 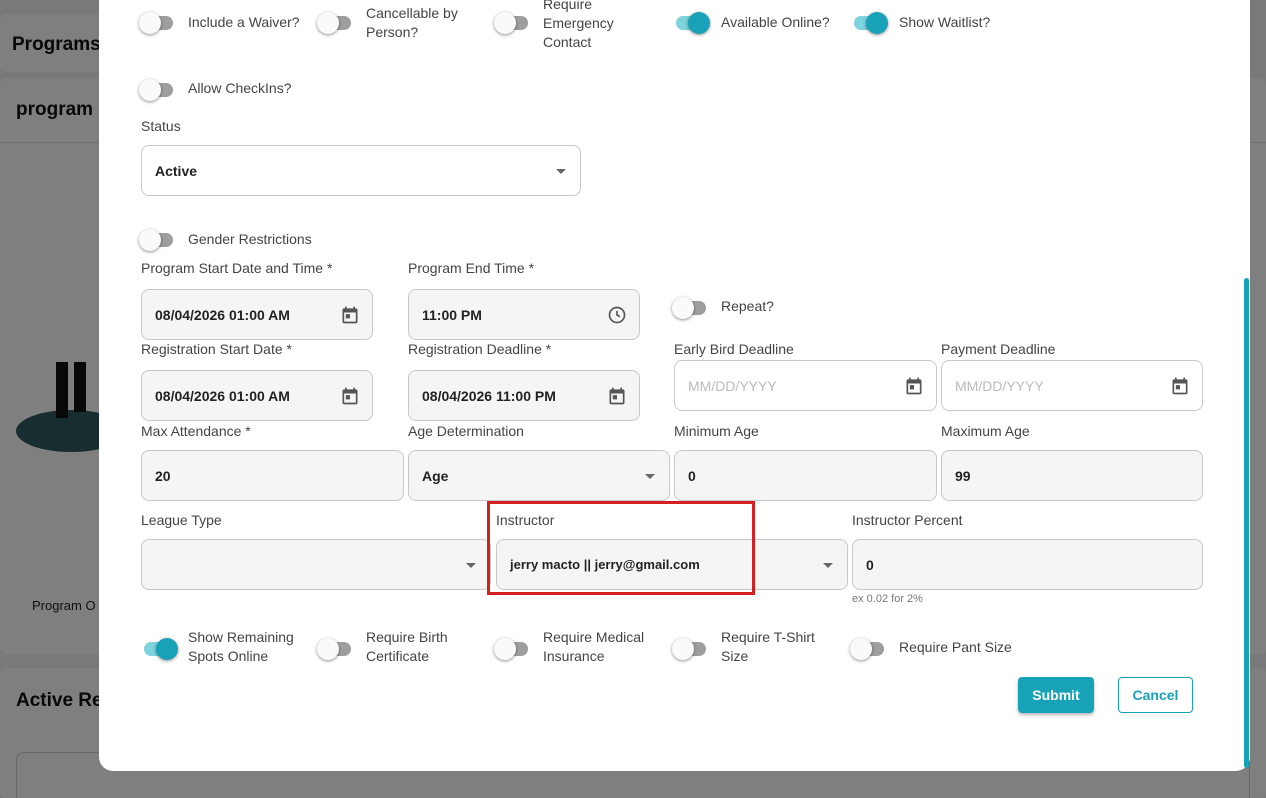 I want to click on available-online-toggle, so click(x=692, y=23).